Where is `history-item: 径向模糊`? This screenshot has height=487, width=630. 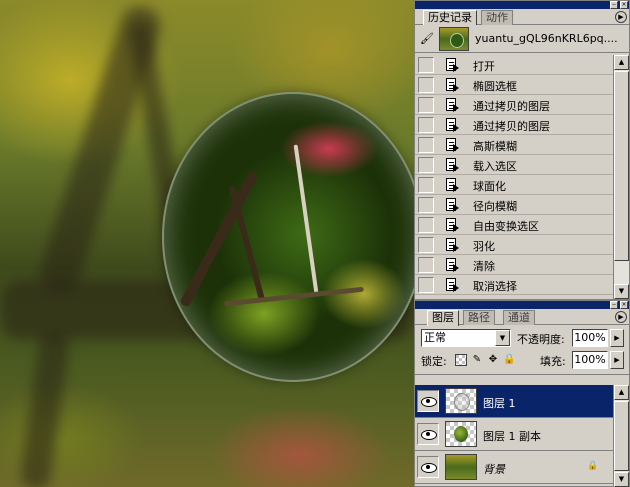 history-item: 径向模糊 is located at coordinates (515, 205).